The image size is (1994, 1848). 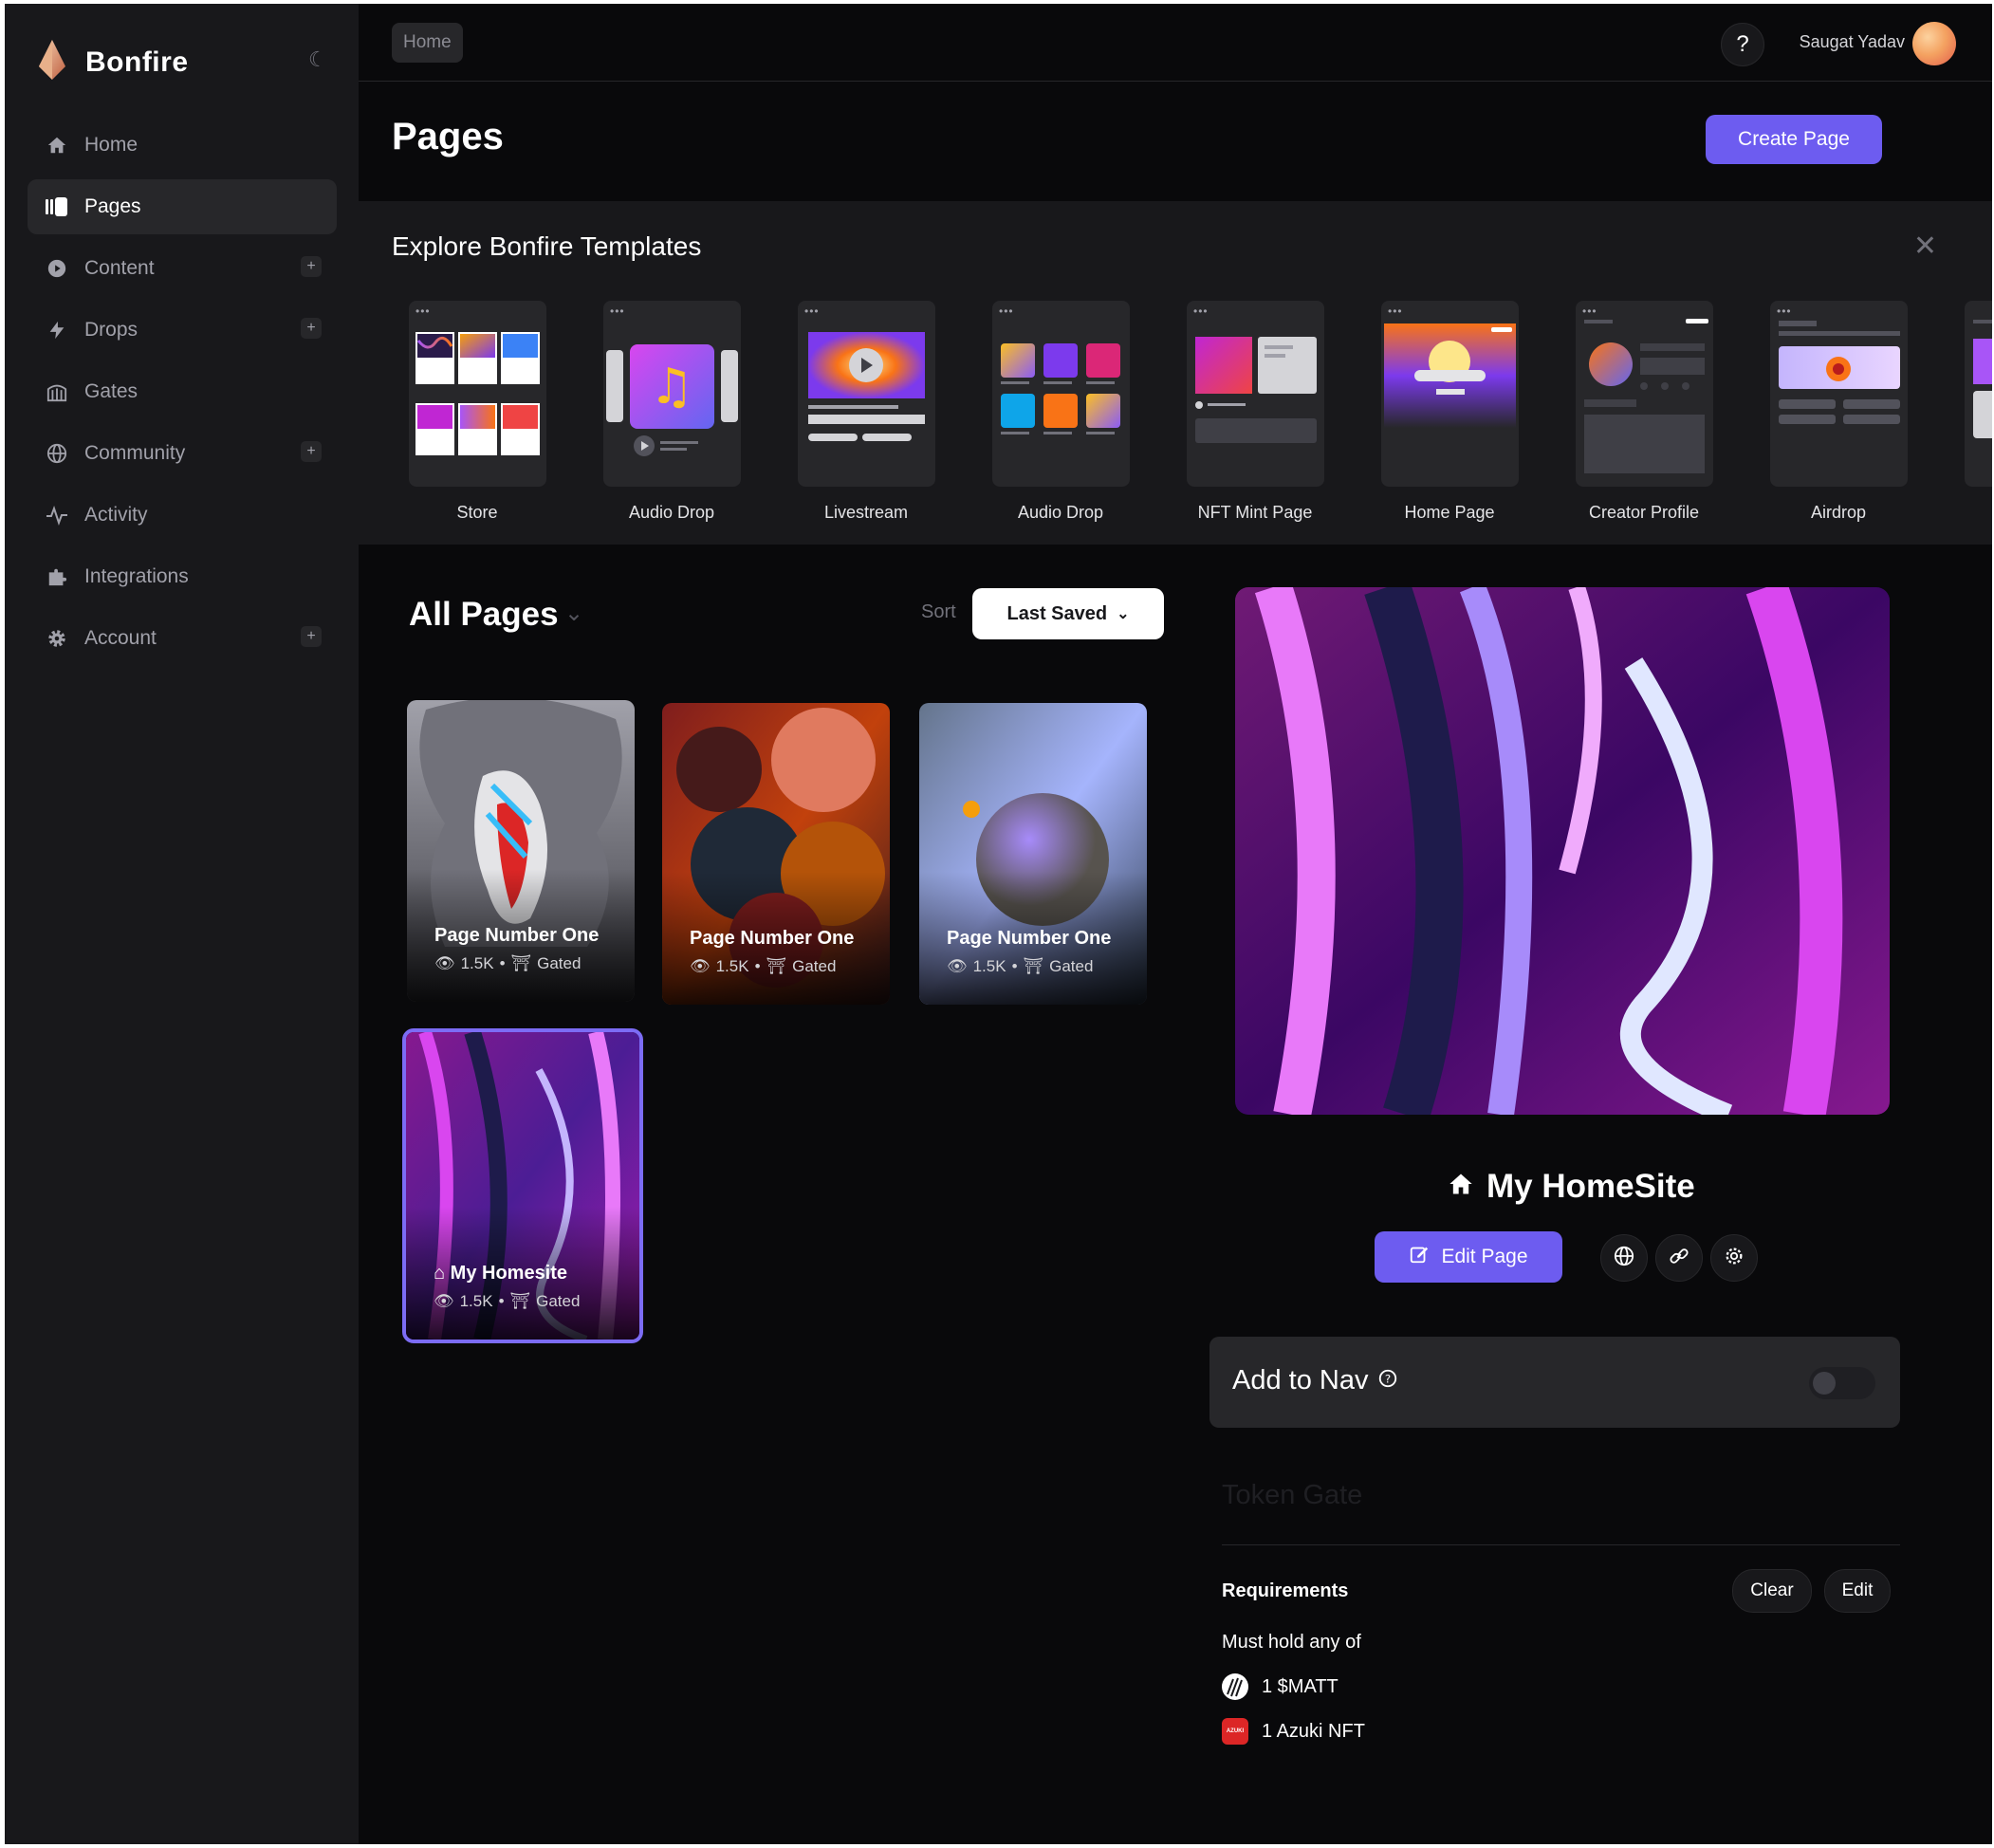 What do you see at coordinates (111, 330) in the screenshot?
I see `sidebar-item-label: Drops` at bounding box center [111, 330].